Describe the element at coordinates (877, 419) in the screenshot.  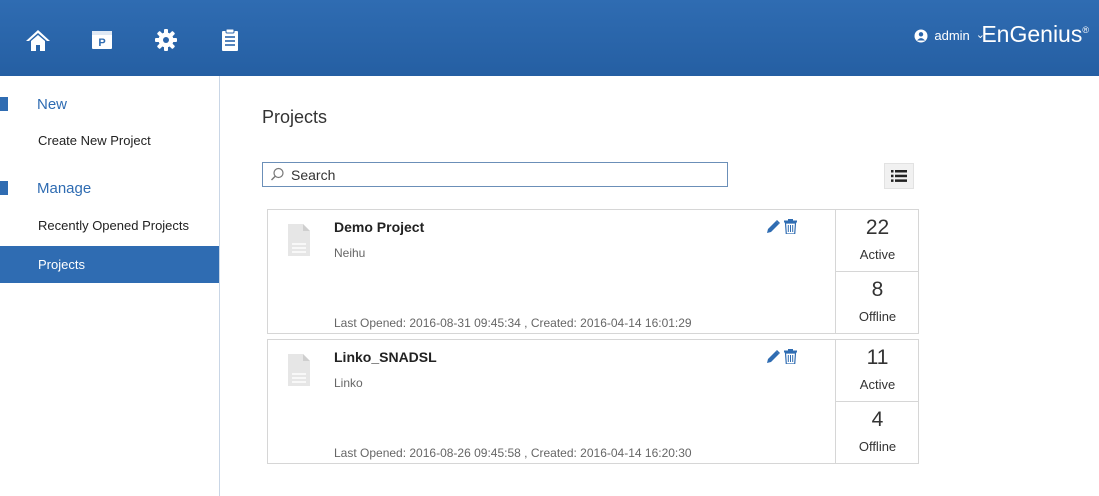
I see `offline-count: 4` at that location.